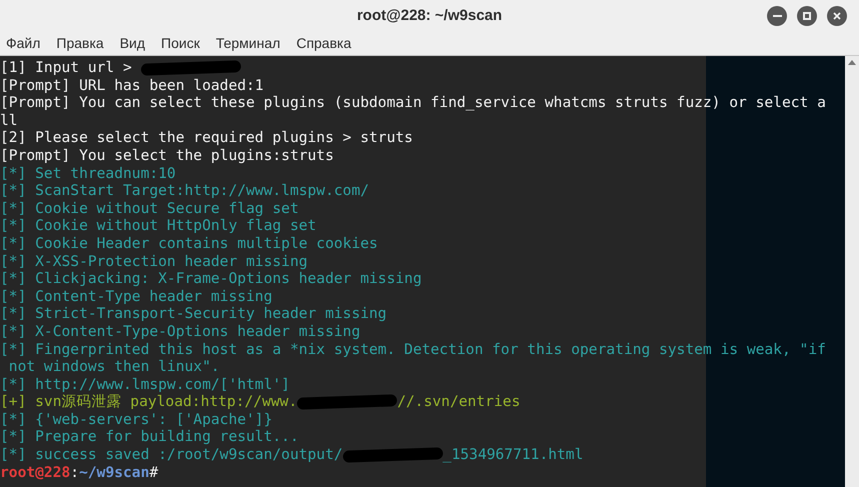  I want to click on terminal-text: #, so click(153, 472).